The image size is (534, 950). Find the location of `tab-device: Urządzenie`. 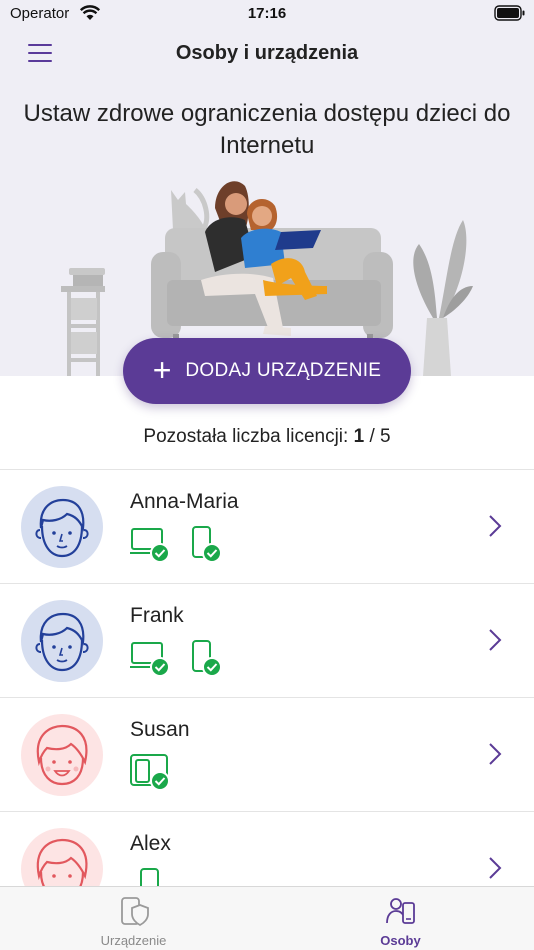

tab-device: Urządzenie is located at coordinates (133, 918).